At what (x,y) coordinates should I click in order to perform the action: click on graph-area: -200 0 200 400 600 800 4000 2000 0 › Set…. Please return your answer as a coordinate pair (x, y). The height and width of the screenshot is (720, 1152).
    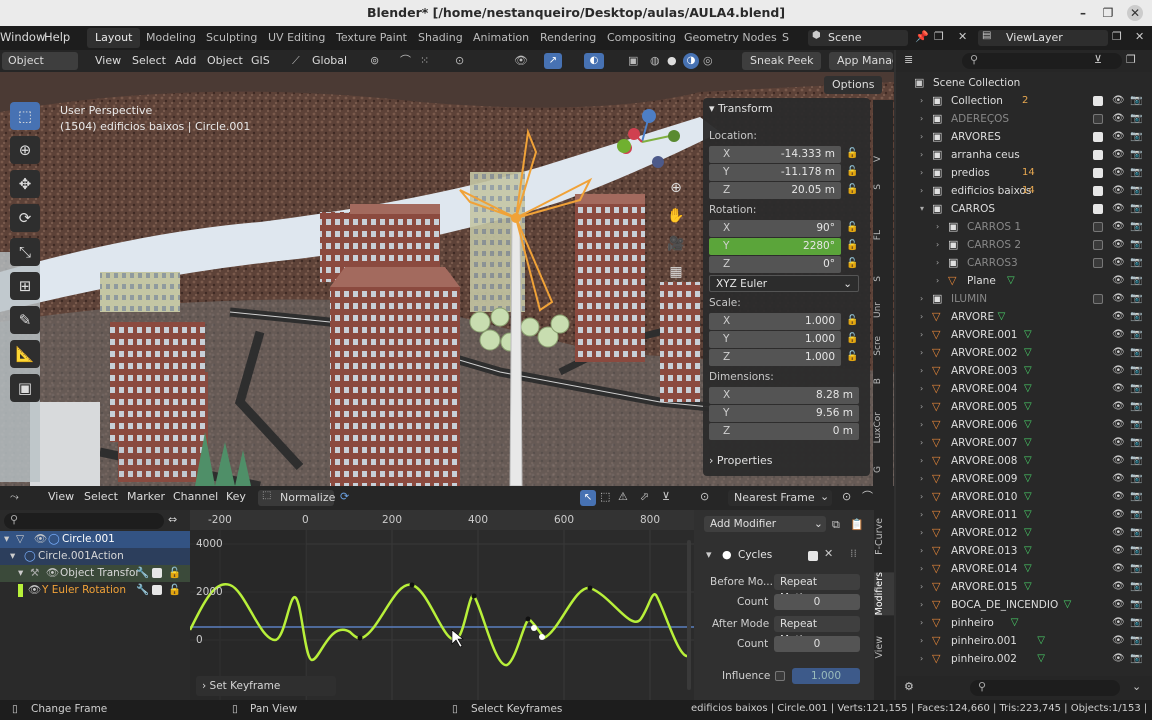
    Looking at the image, I should click on (442, 605).